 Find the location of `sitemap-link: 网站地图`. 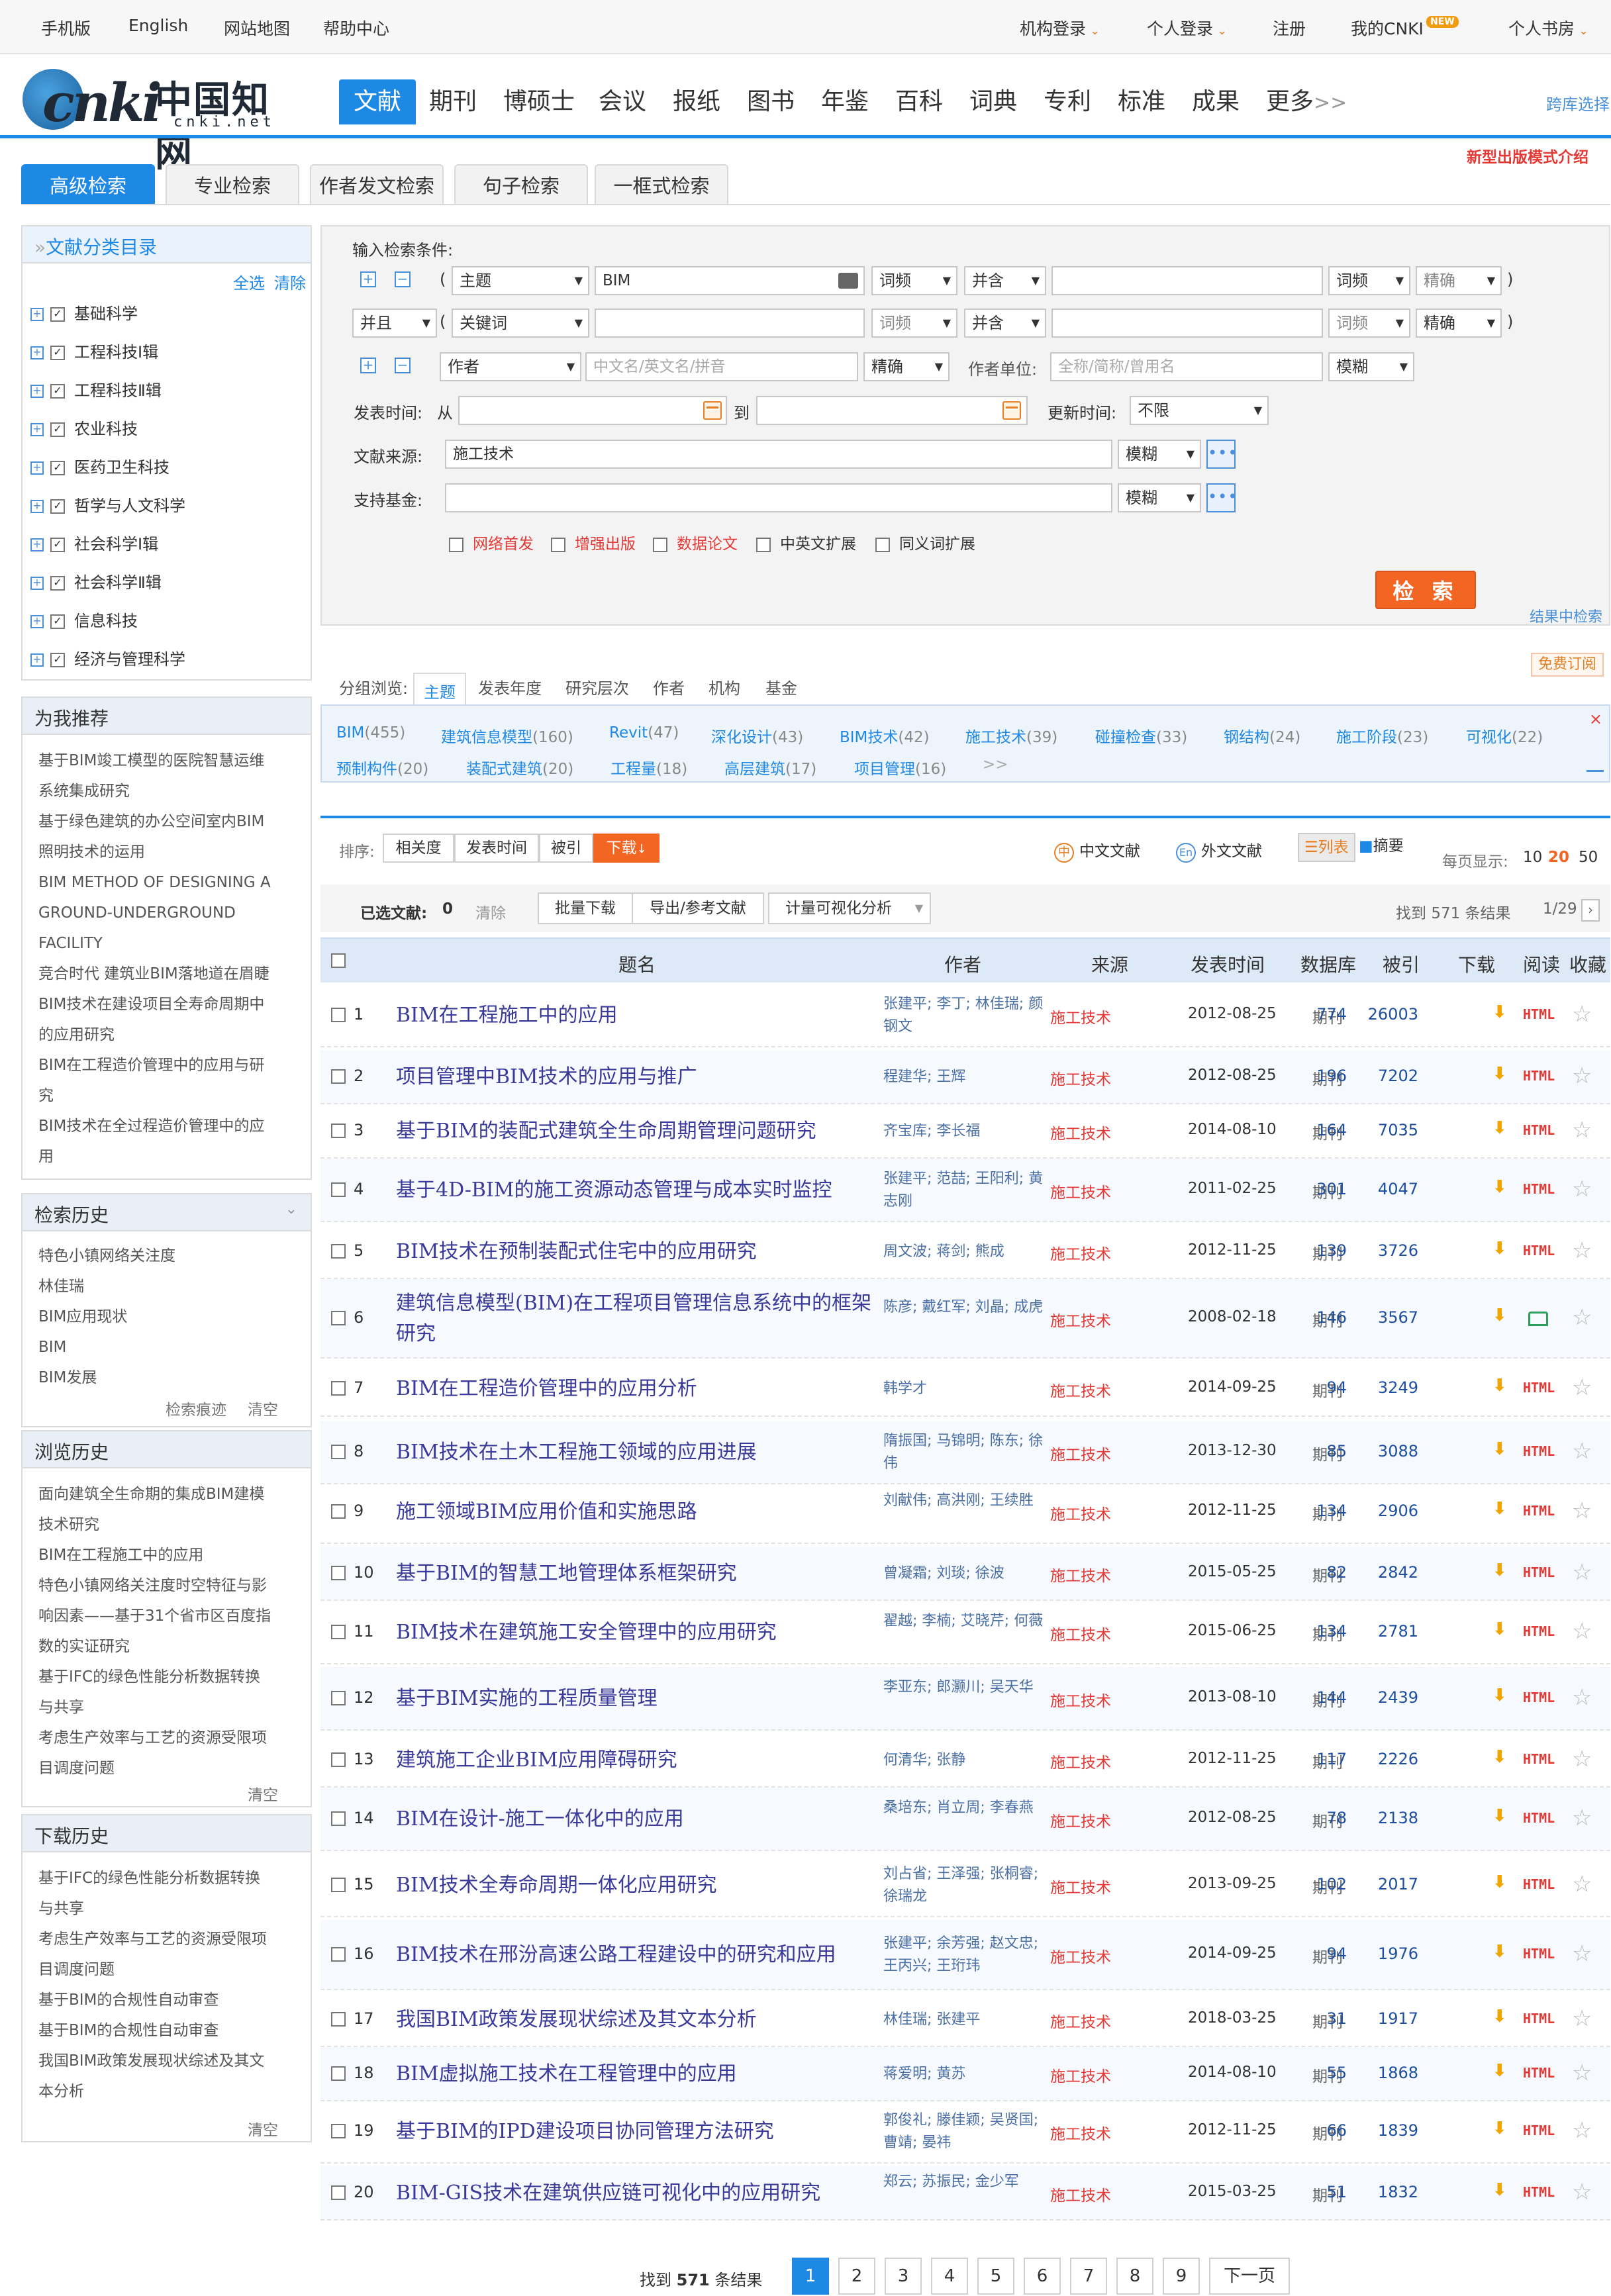

sitemap-link: 网站地图 is located at coordinates (257, 28).